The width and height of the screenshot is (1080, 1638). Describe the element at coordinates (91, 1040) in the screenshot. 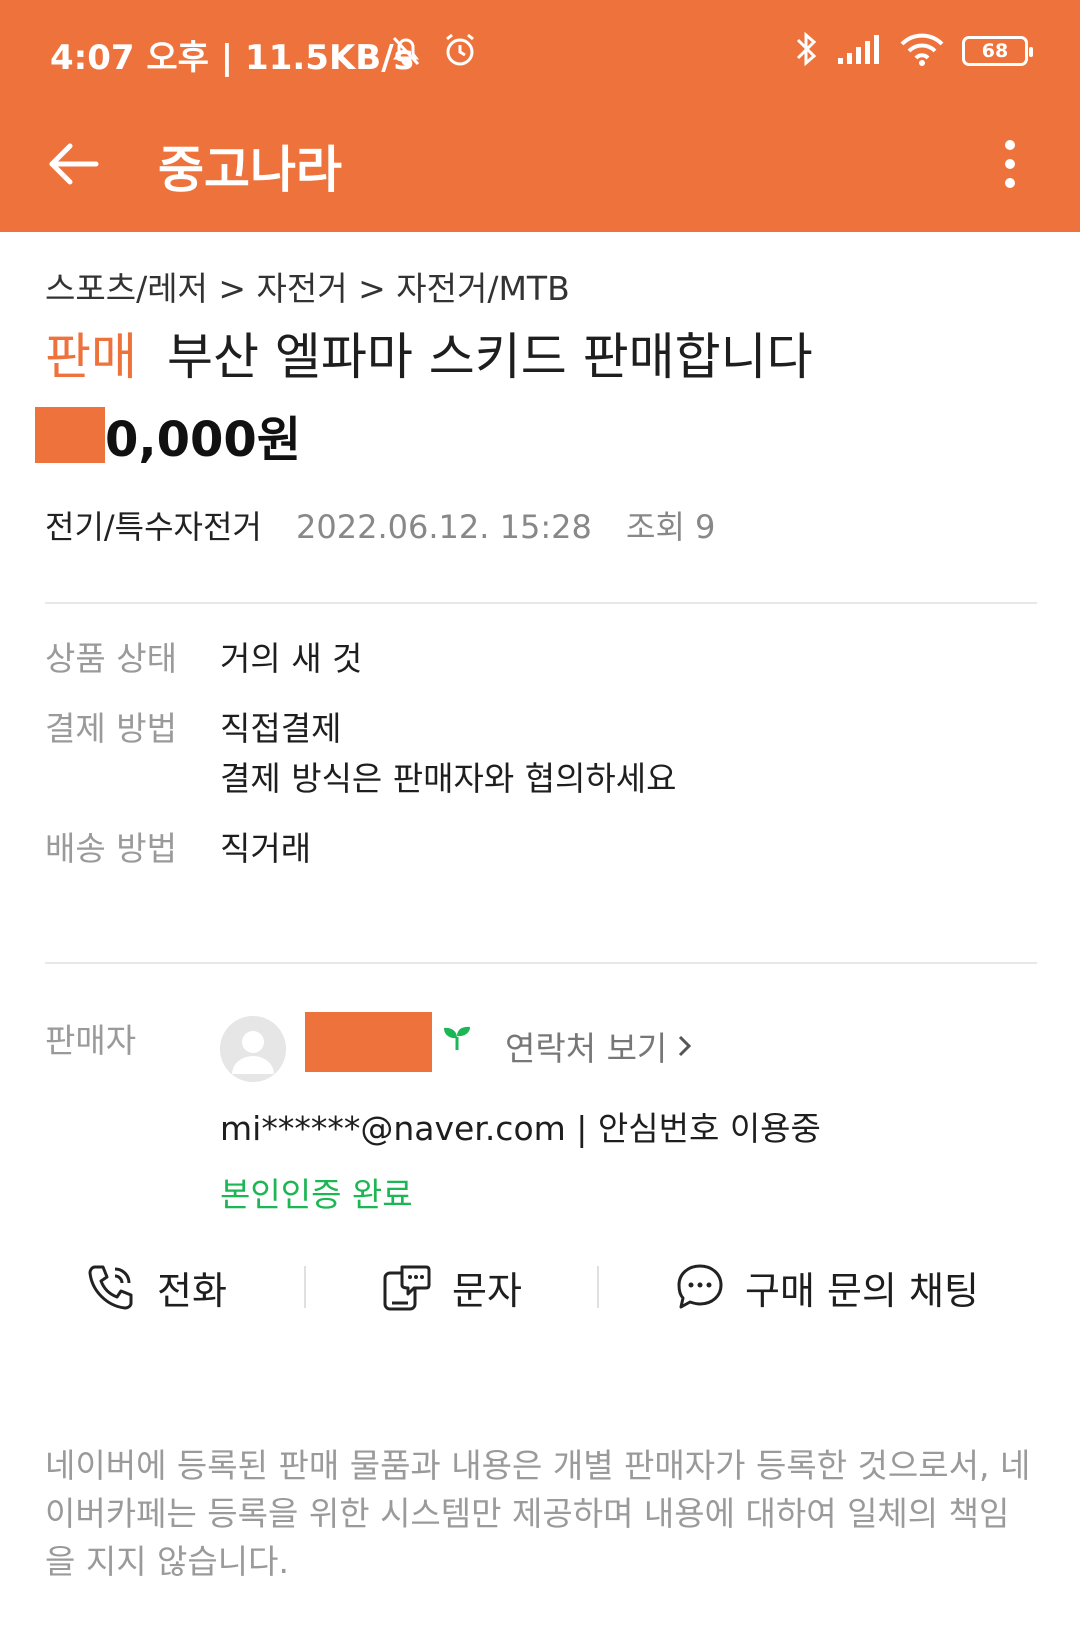

I see `seller-label: 판매자` at that location.